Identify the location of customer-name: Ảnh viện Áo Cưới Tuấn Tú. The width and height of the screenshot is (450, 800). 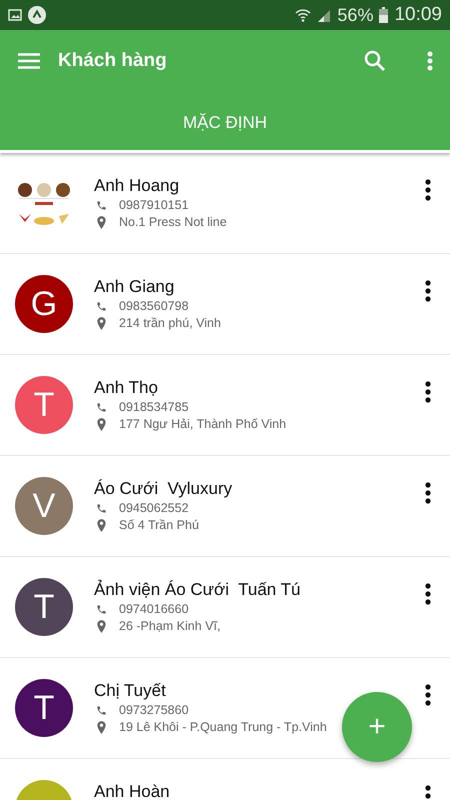
(198, 590).